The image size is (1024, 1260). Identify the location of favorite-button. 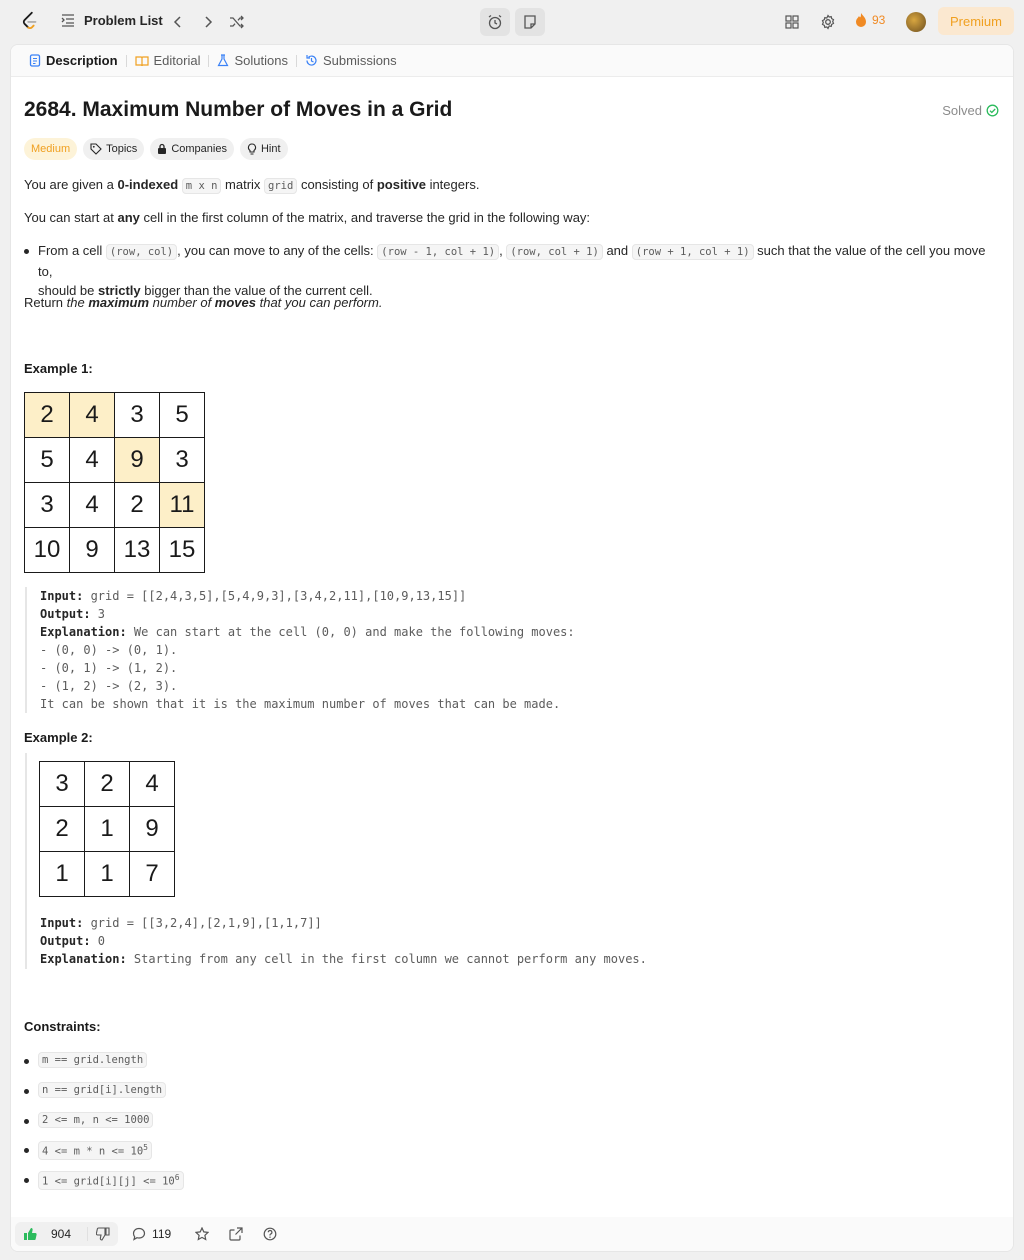
(202, 1234).